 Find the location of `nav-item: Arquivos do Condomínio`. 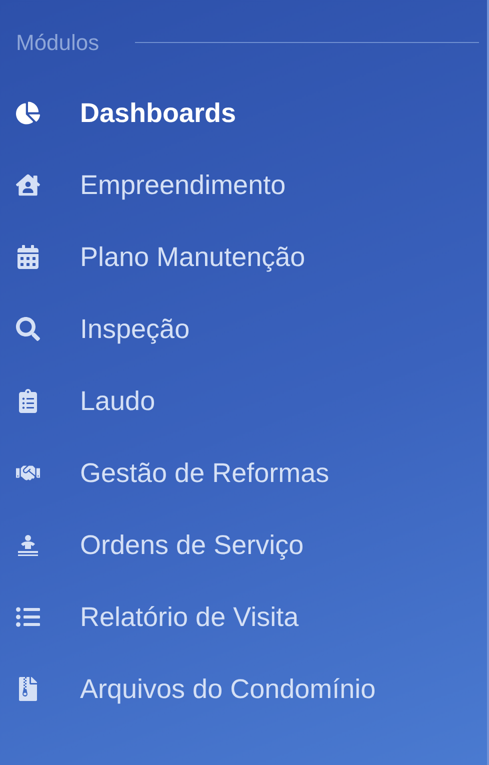

nav-item: Arquivos do Condomínio is located at coordinates (247, 689).